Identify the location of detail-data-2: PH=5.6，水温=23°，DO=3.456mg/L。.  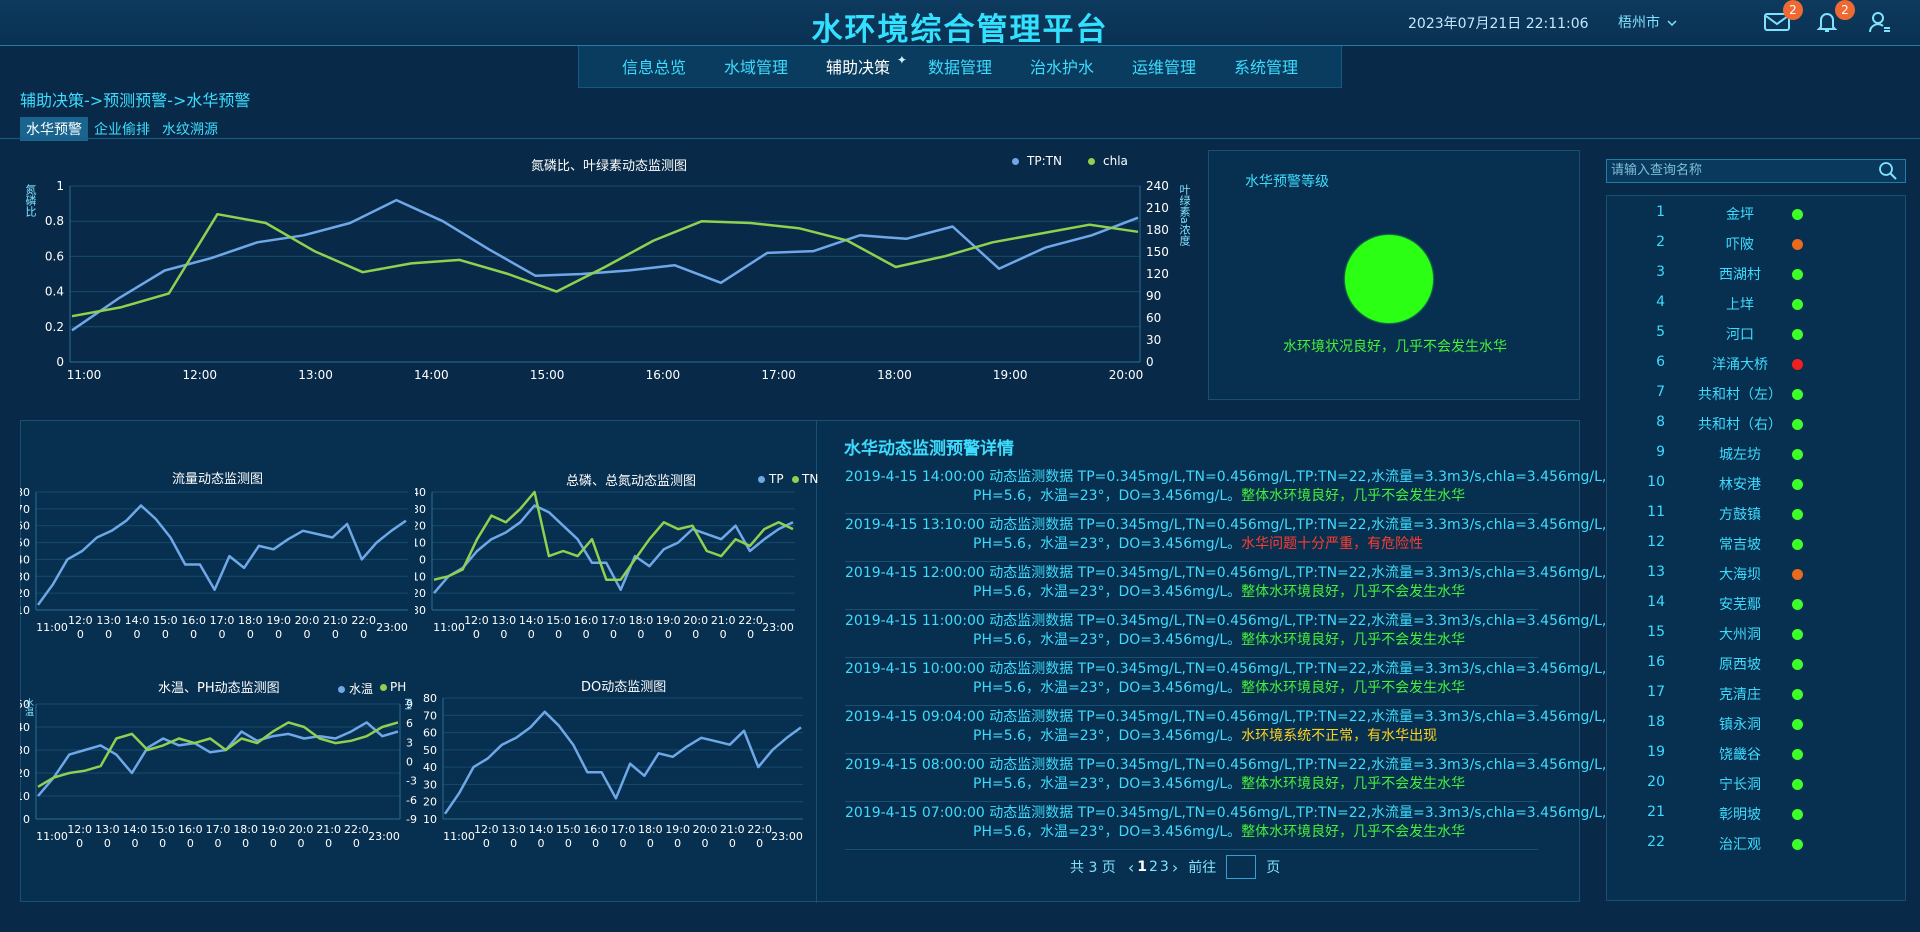
(1107, 832).